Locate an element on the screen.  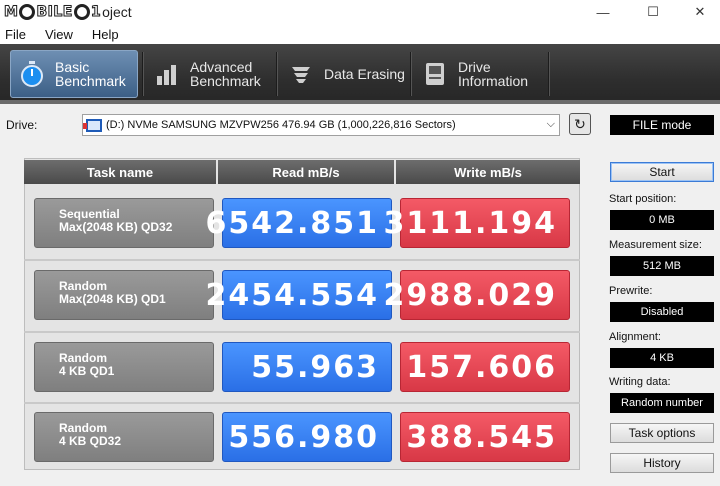
window-title: oject is located at coordinates (117, 12).